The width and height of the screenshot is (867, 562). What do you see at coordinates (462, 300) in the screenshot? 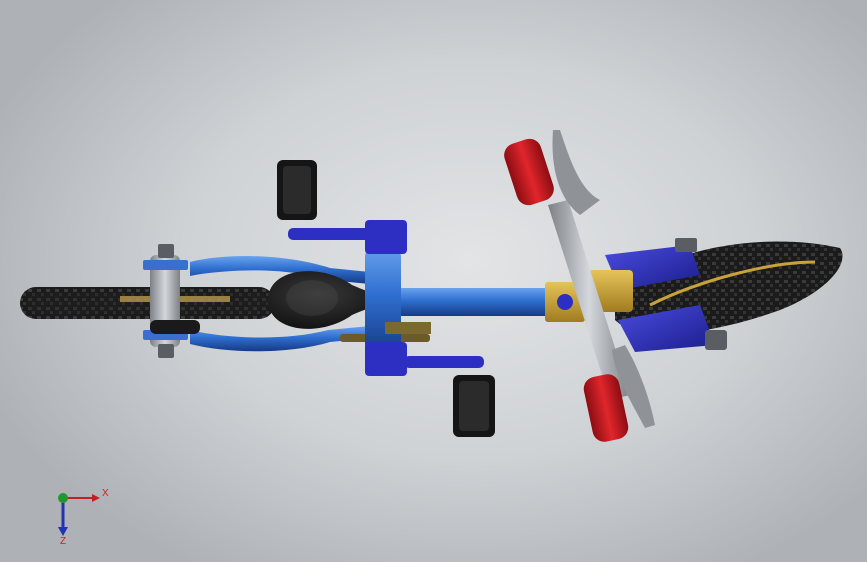
I see `top-tube` at bounding box center [462, 300].